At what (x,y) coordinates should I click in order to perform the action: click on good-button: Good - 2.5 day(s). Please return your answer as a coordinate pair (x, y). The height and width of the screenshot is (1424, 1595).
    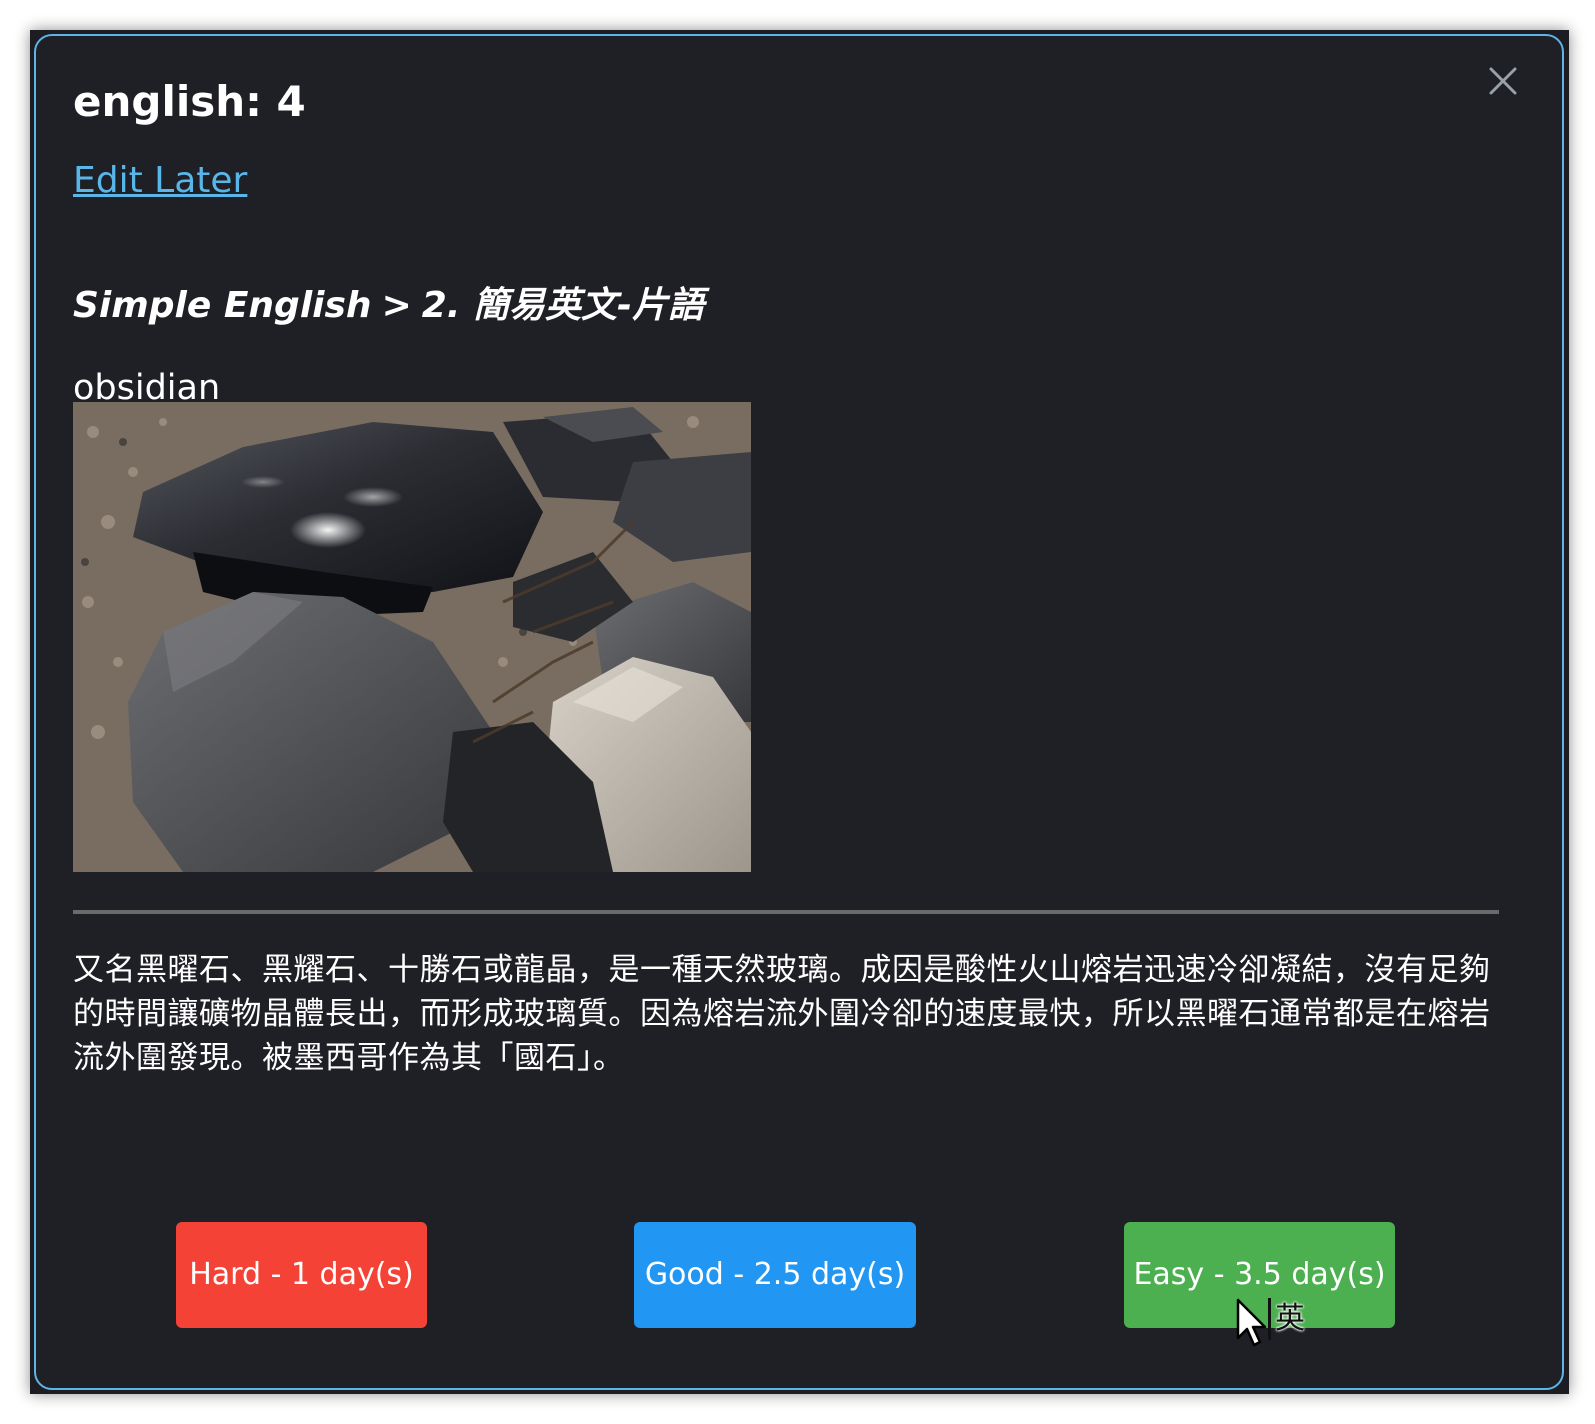
    Looking at the image, I should click on (775, 1275).